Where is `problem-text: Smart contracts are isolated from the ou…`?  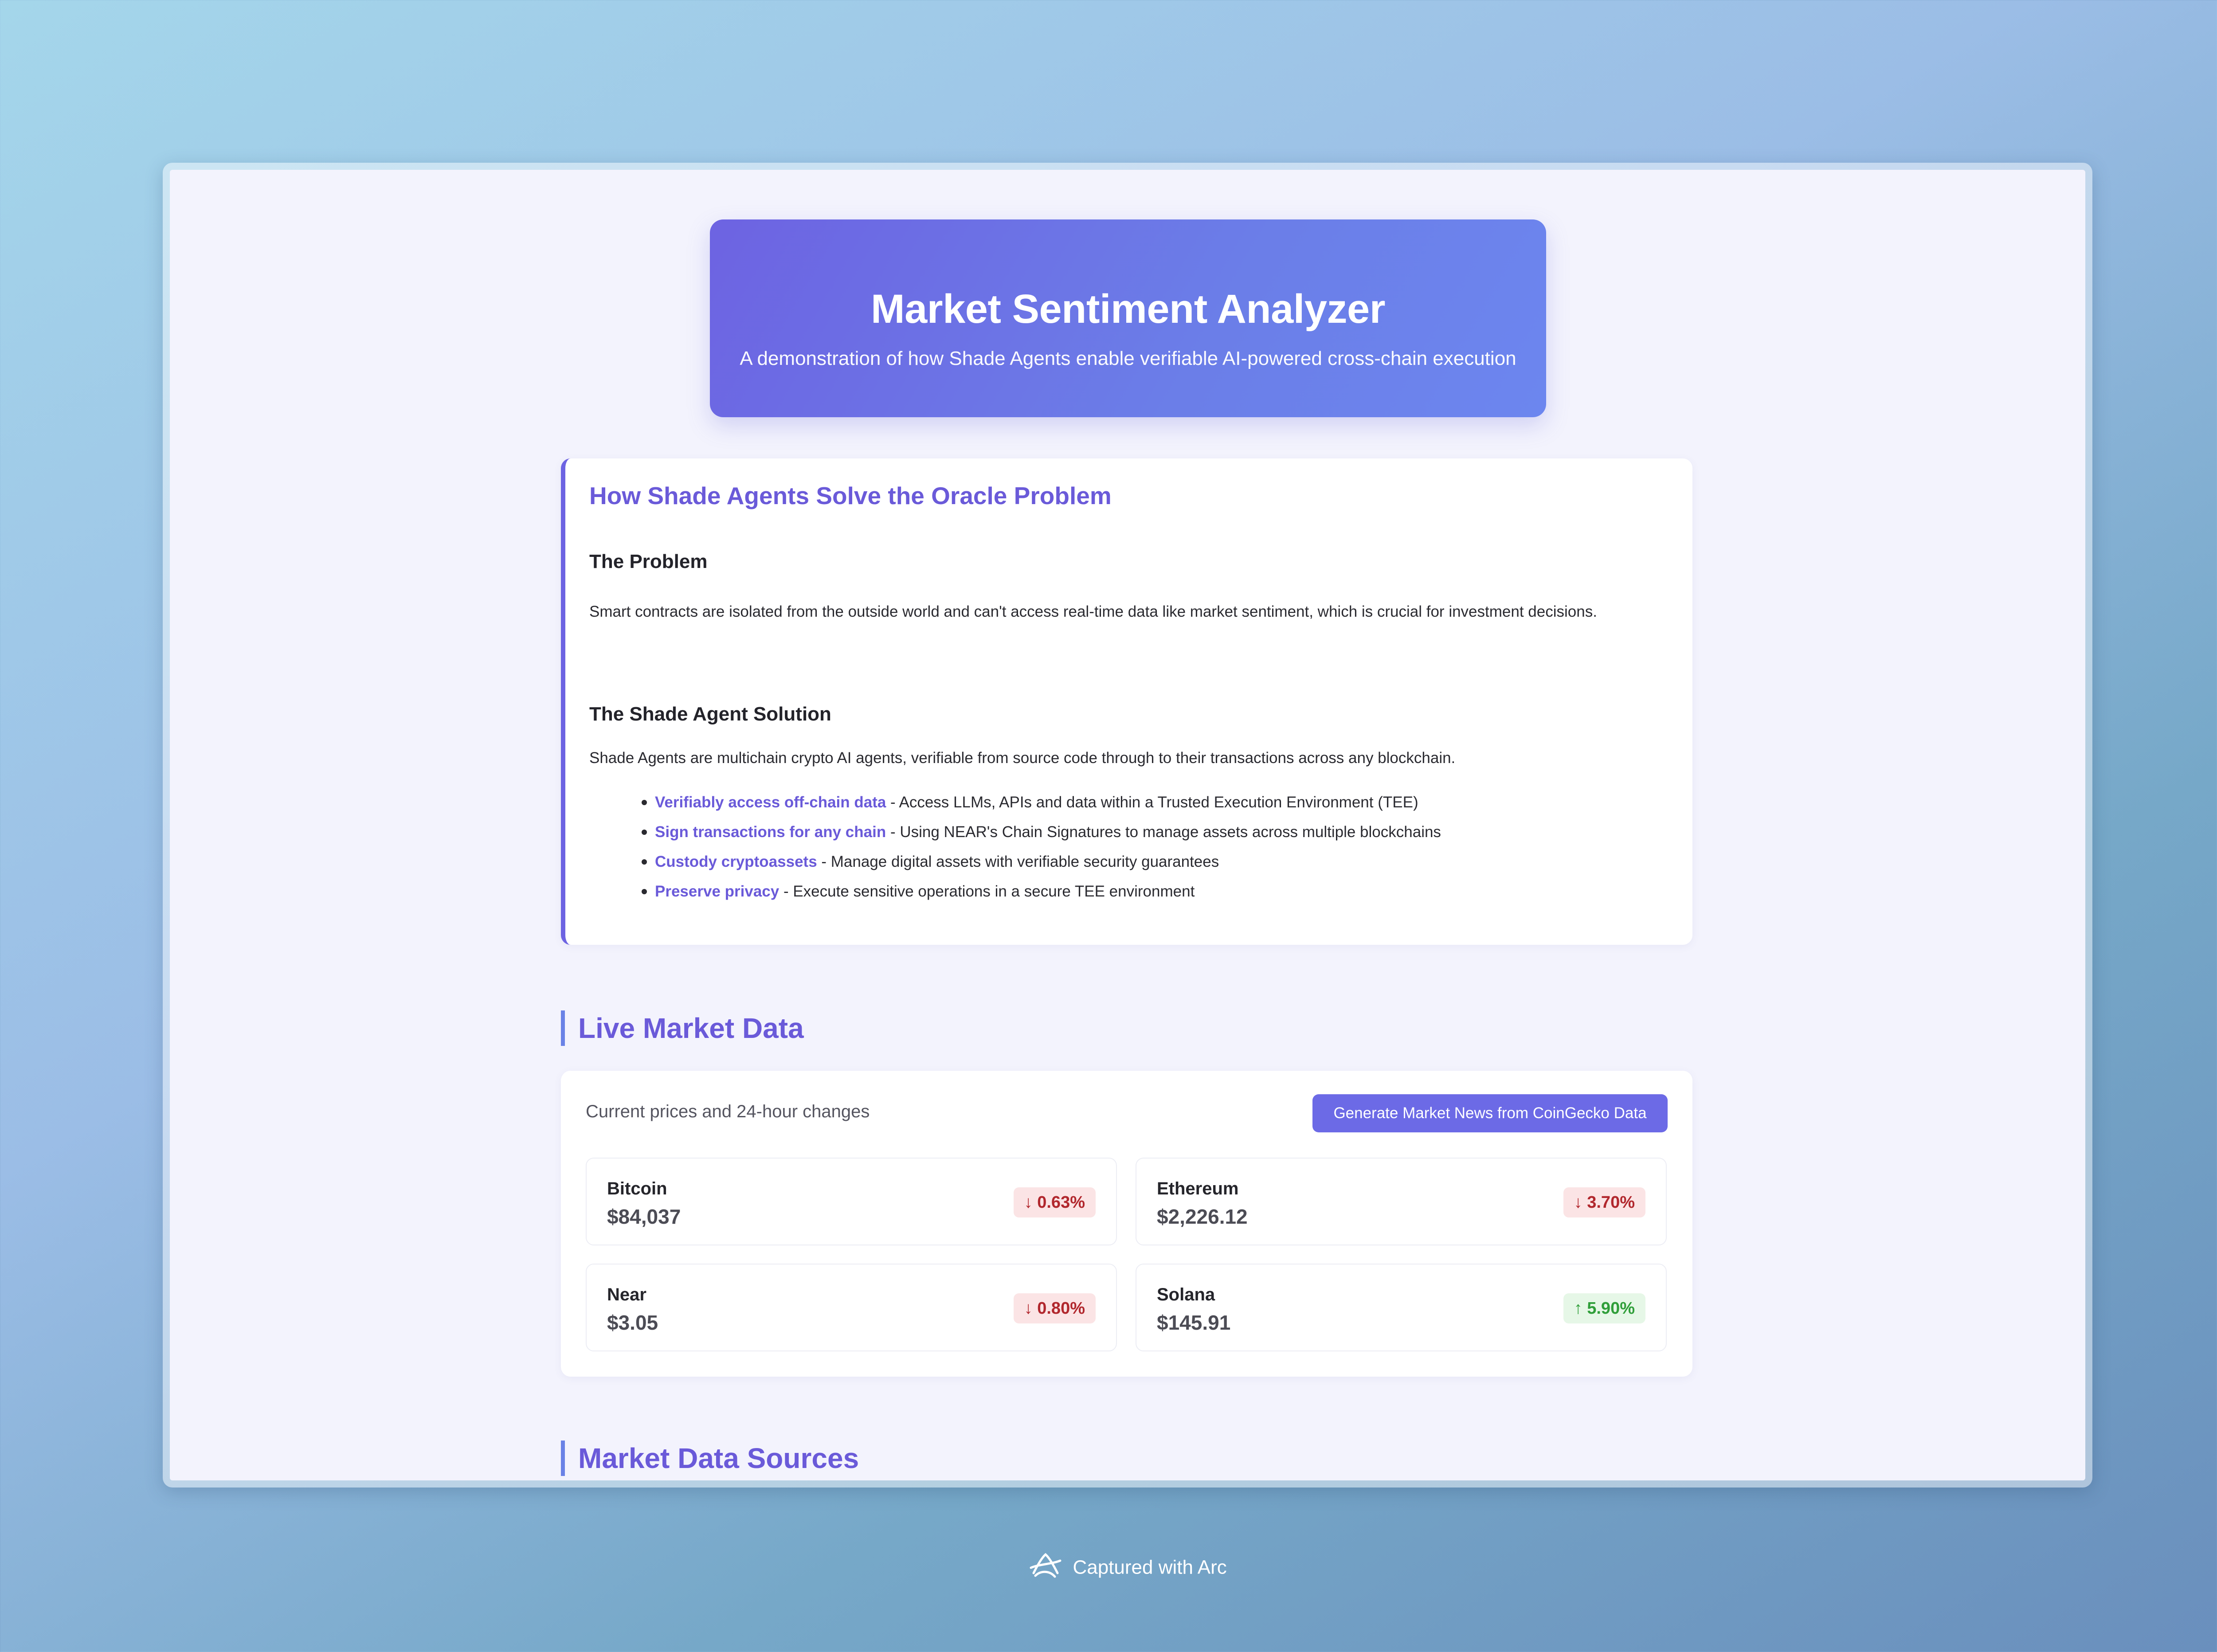
problem-text: Smart contracts are isolated from the ou… is located at coordinates (1093, 611).